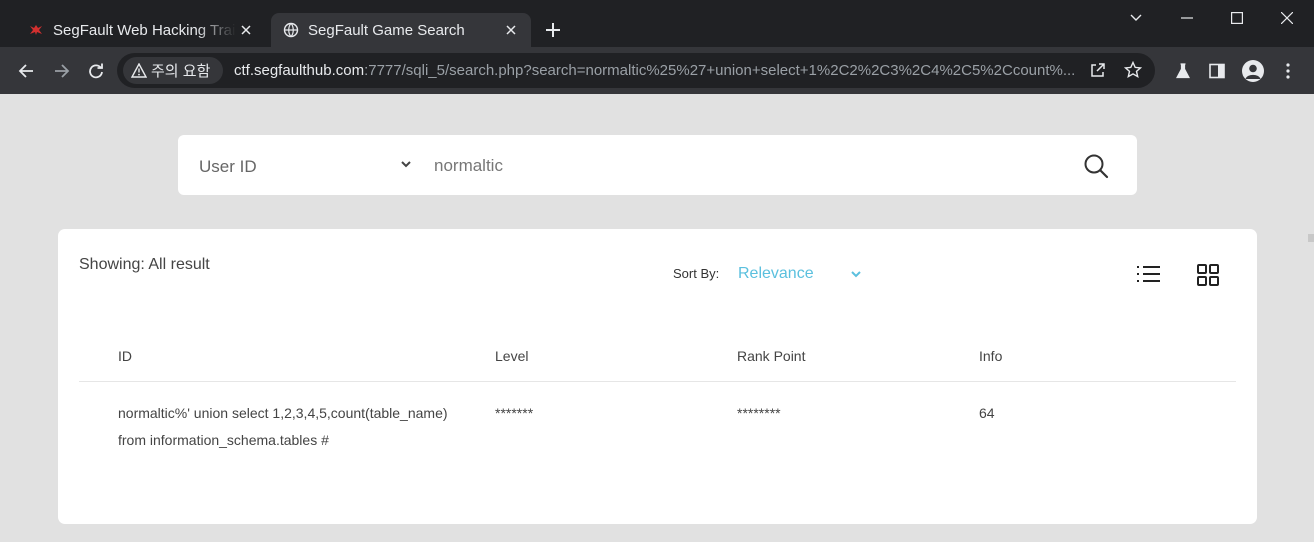 The height and width of the screenshot is (542, 1314). Describe the element at coordinates (1098, 70) in the screenshot. I see `share-icon` at that location.